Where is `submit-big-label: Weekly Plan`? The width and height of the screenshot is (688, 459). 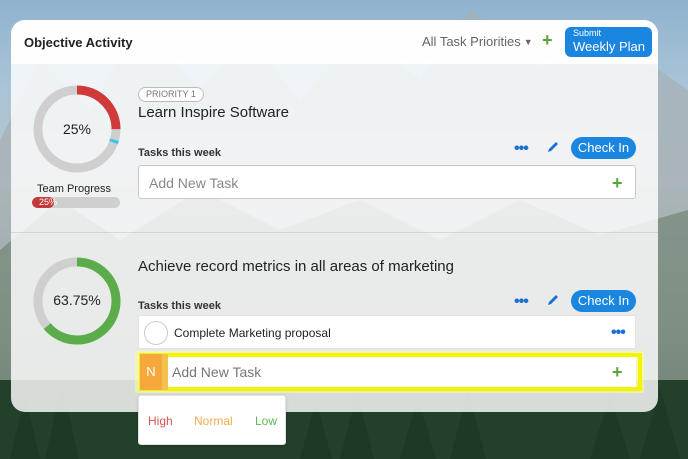 submit-big-label: Weekly Plan is located at coordinates (609, 46).